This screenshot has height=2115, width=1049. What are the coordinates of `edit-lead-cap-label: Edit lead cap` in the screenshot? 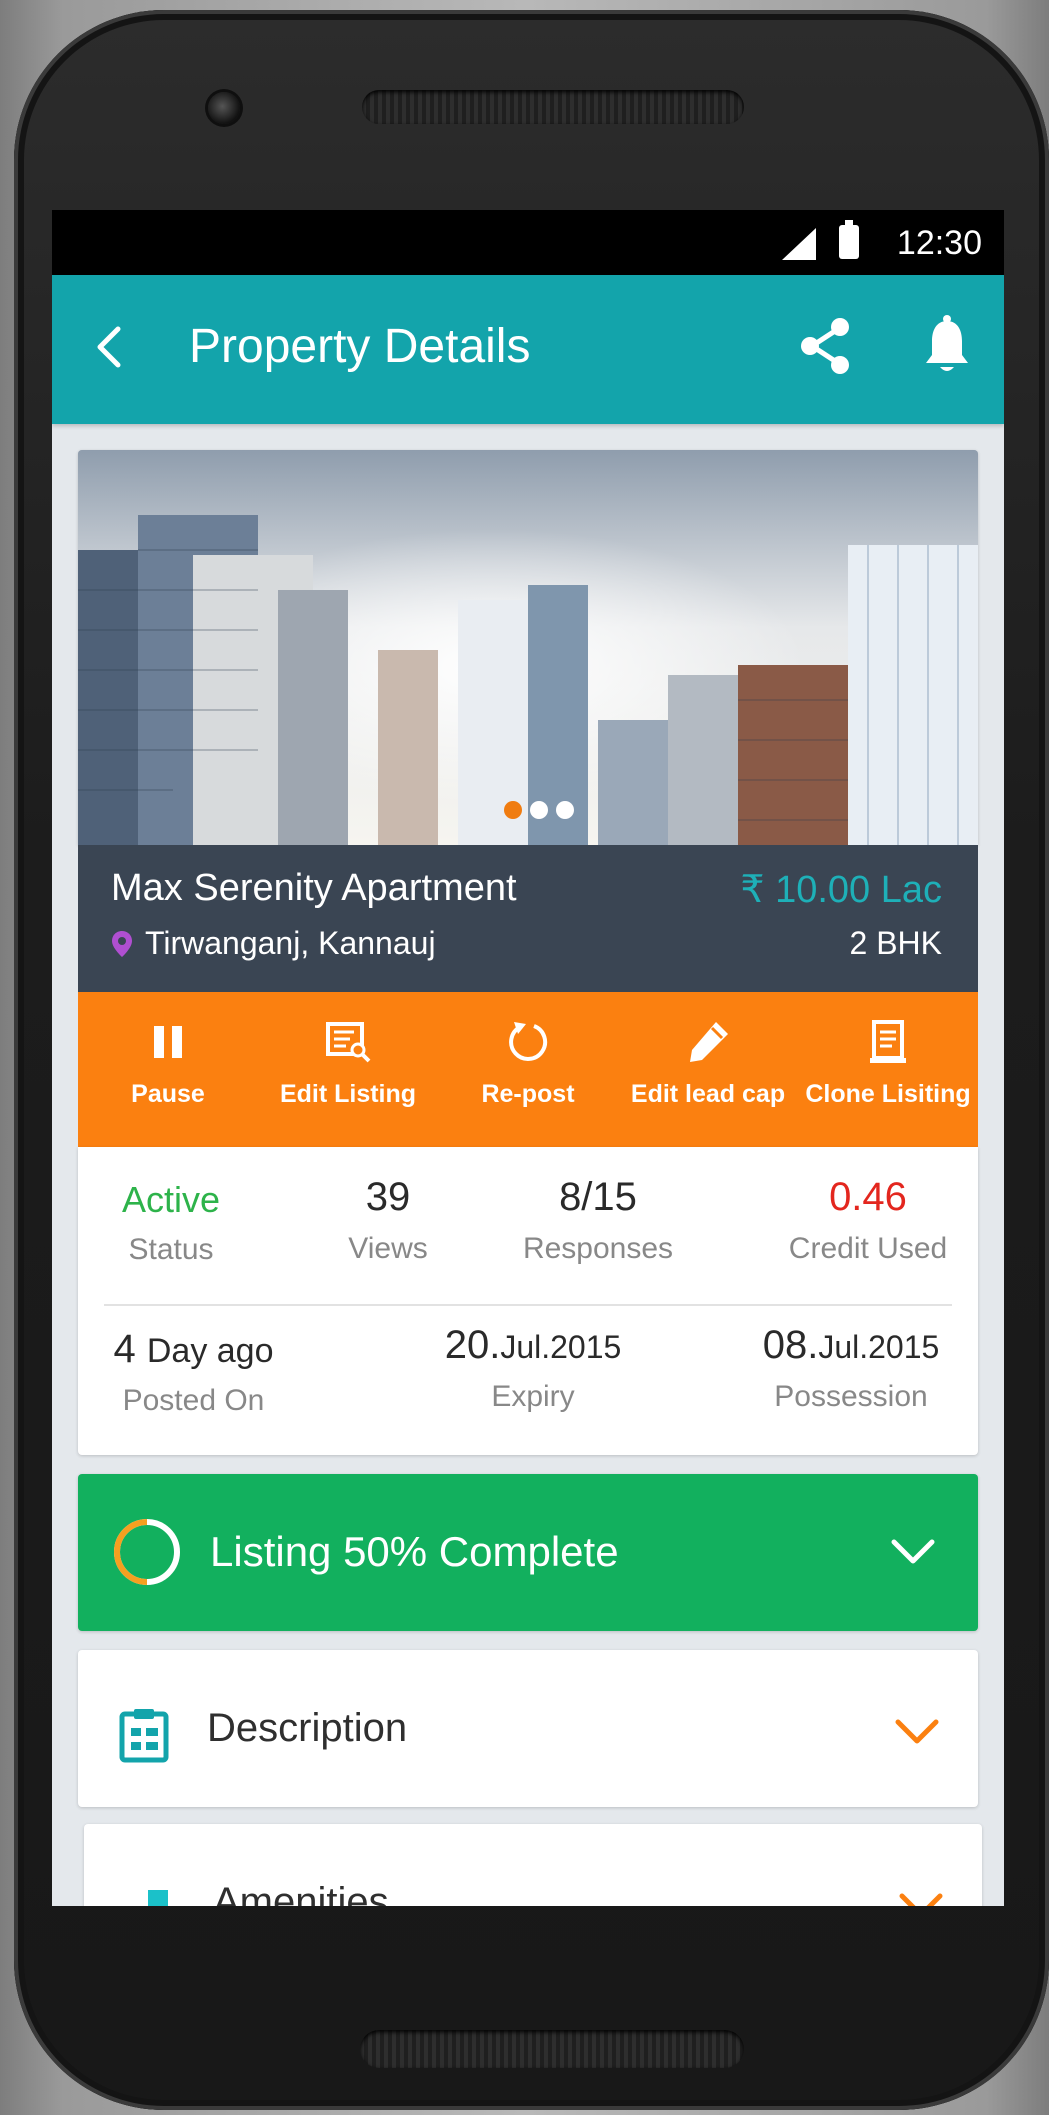 It's located at (708, 1094).